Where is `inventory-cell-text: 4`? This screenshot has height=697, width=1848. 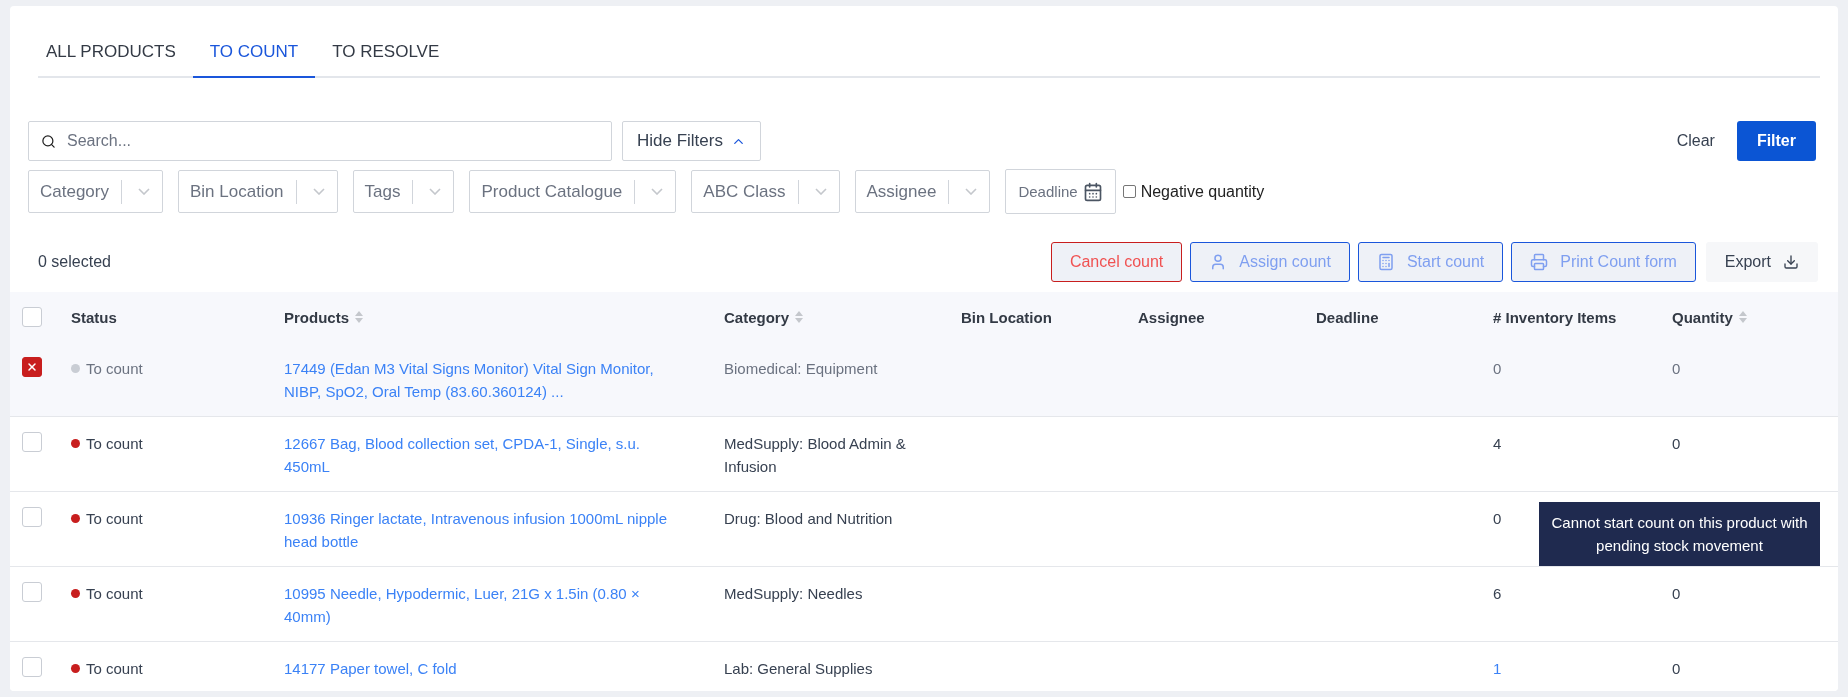
inventory-cell-text: 4 is located at coordinates (1498, 443).